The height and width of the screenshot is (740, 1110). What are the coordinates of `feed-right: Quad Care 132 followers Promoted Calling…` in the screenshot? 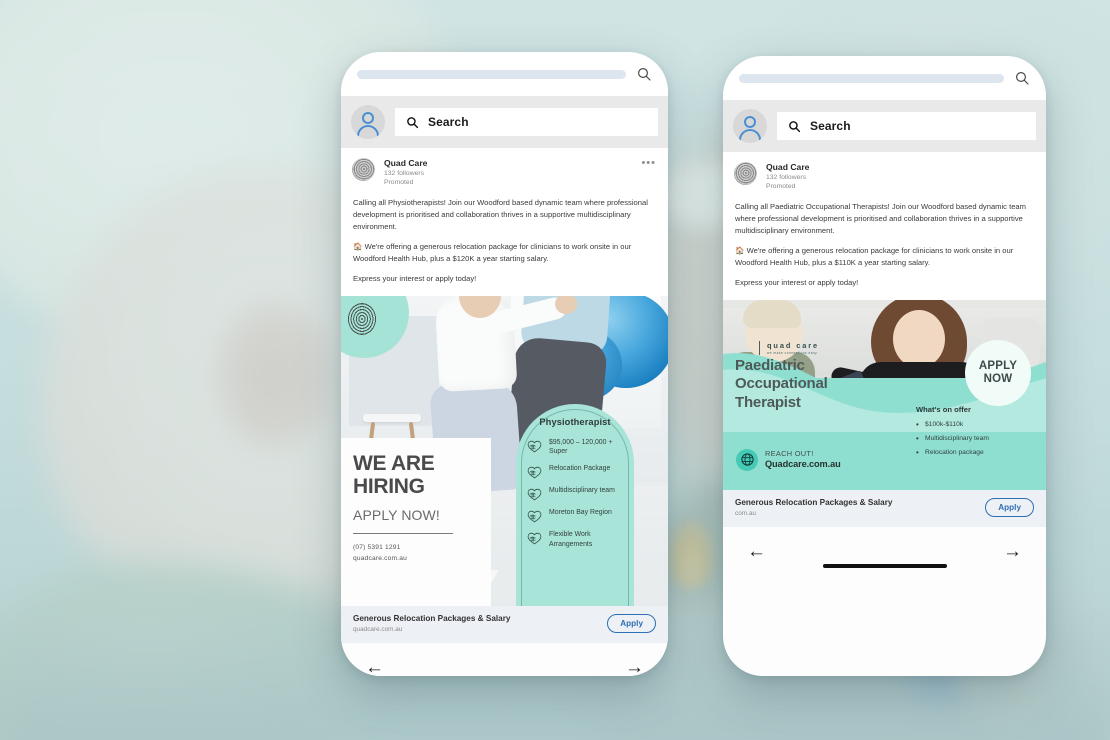 It's located at (884, 339).